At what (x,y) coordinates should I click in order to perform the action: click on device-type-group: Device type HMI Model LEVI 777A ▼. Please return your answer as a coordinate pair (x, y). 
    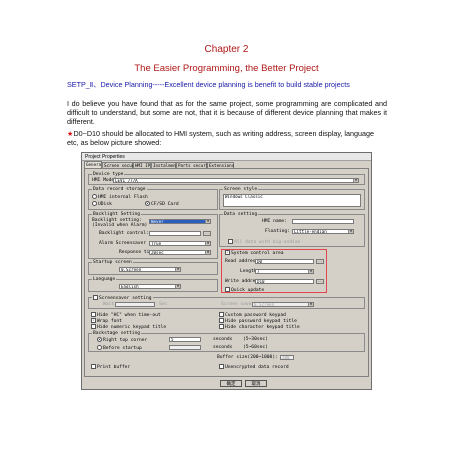
    Looking at the image, I should click on (226, 178).